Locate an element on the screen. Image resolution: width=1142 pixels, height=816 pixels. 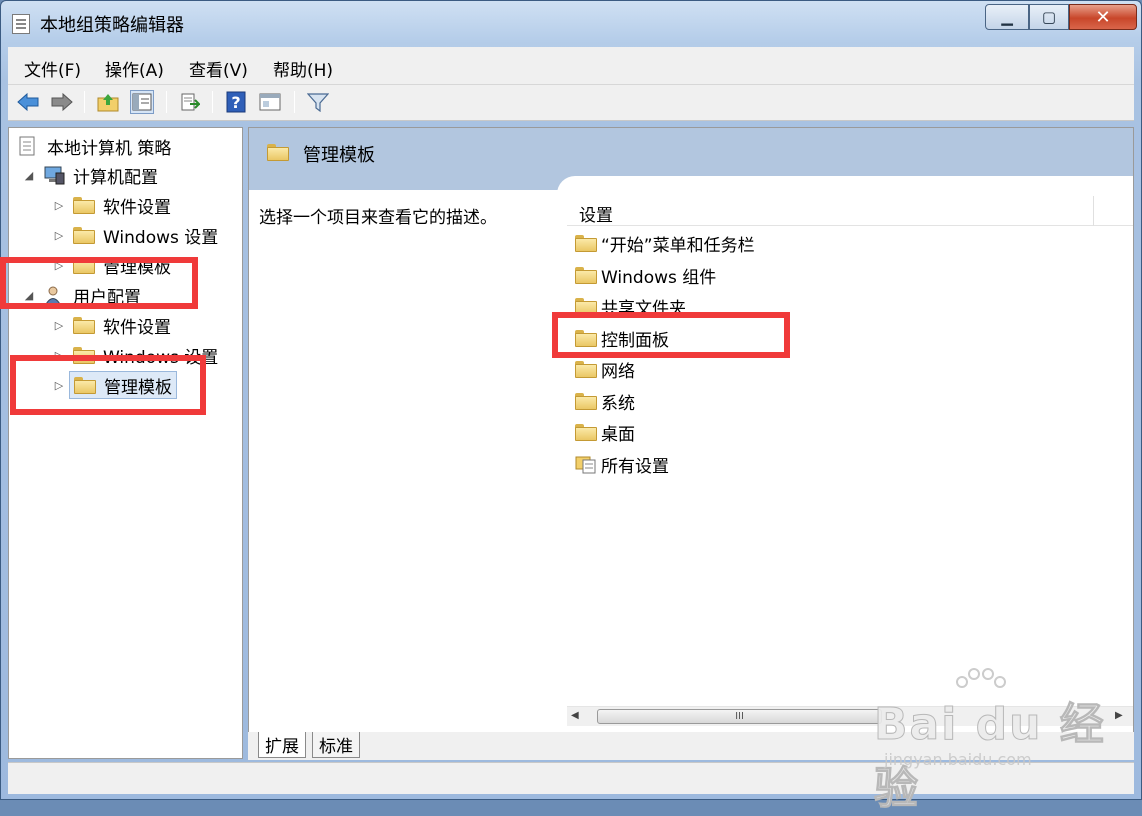
toolbar: ? is located at coordinates (571, 103).